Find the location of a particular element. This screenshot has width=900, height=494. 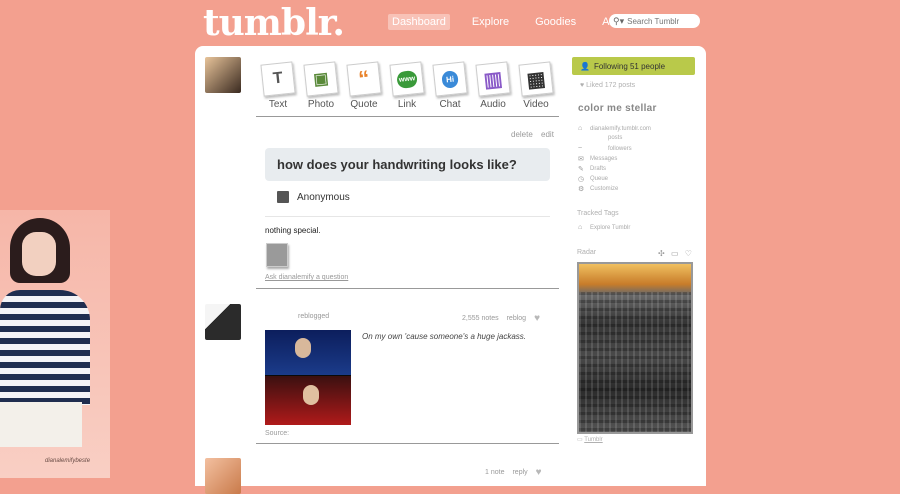

post-type-audio: ▥ Audio is located at coordinates (493, 85).